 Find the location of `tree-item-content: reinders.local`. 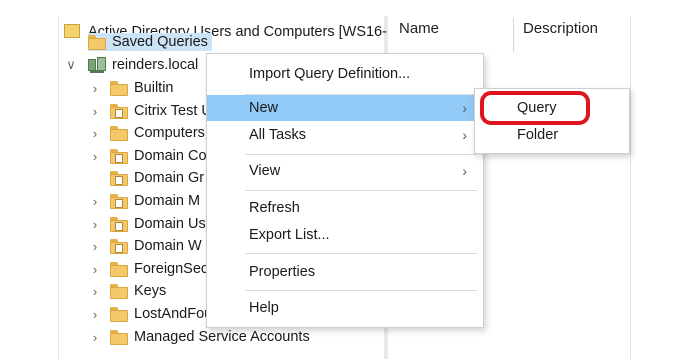

tree-item-content: reinders.local is located at coordinates (145, 65).